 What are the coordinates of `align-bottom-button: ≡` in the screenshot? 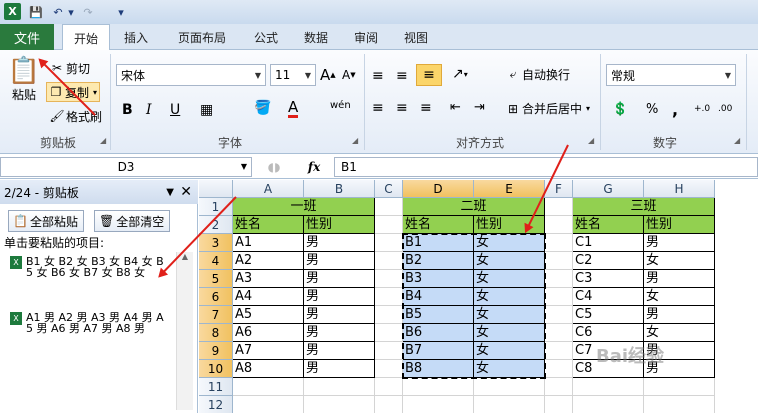 It's located at (429, 75).